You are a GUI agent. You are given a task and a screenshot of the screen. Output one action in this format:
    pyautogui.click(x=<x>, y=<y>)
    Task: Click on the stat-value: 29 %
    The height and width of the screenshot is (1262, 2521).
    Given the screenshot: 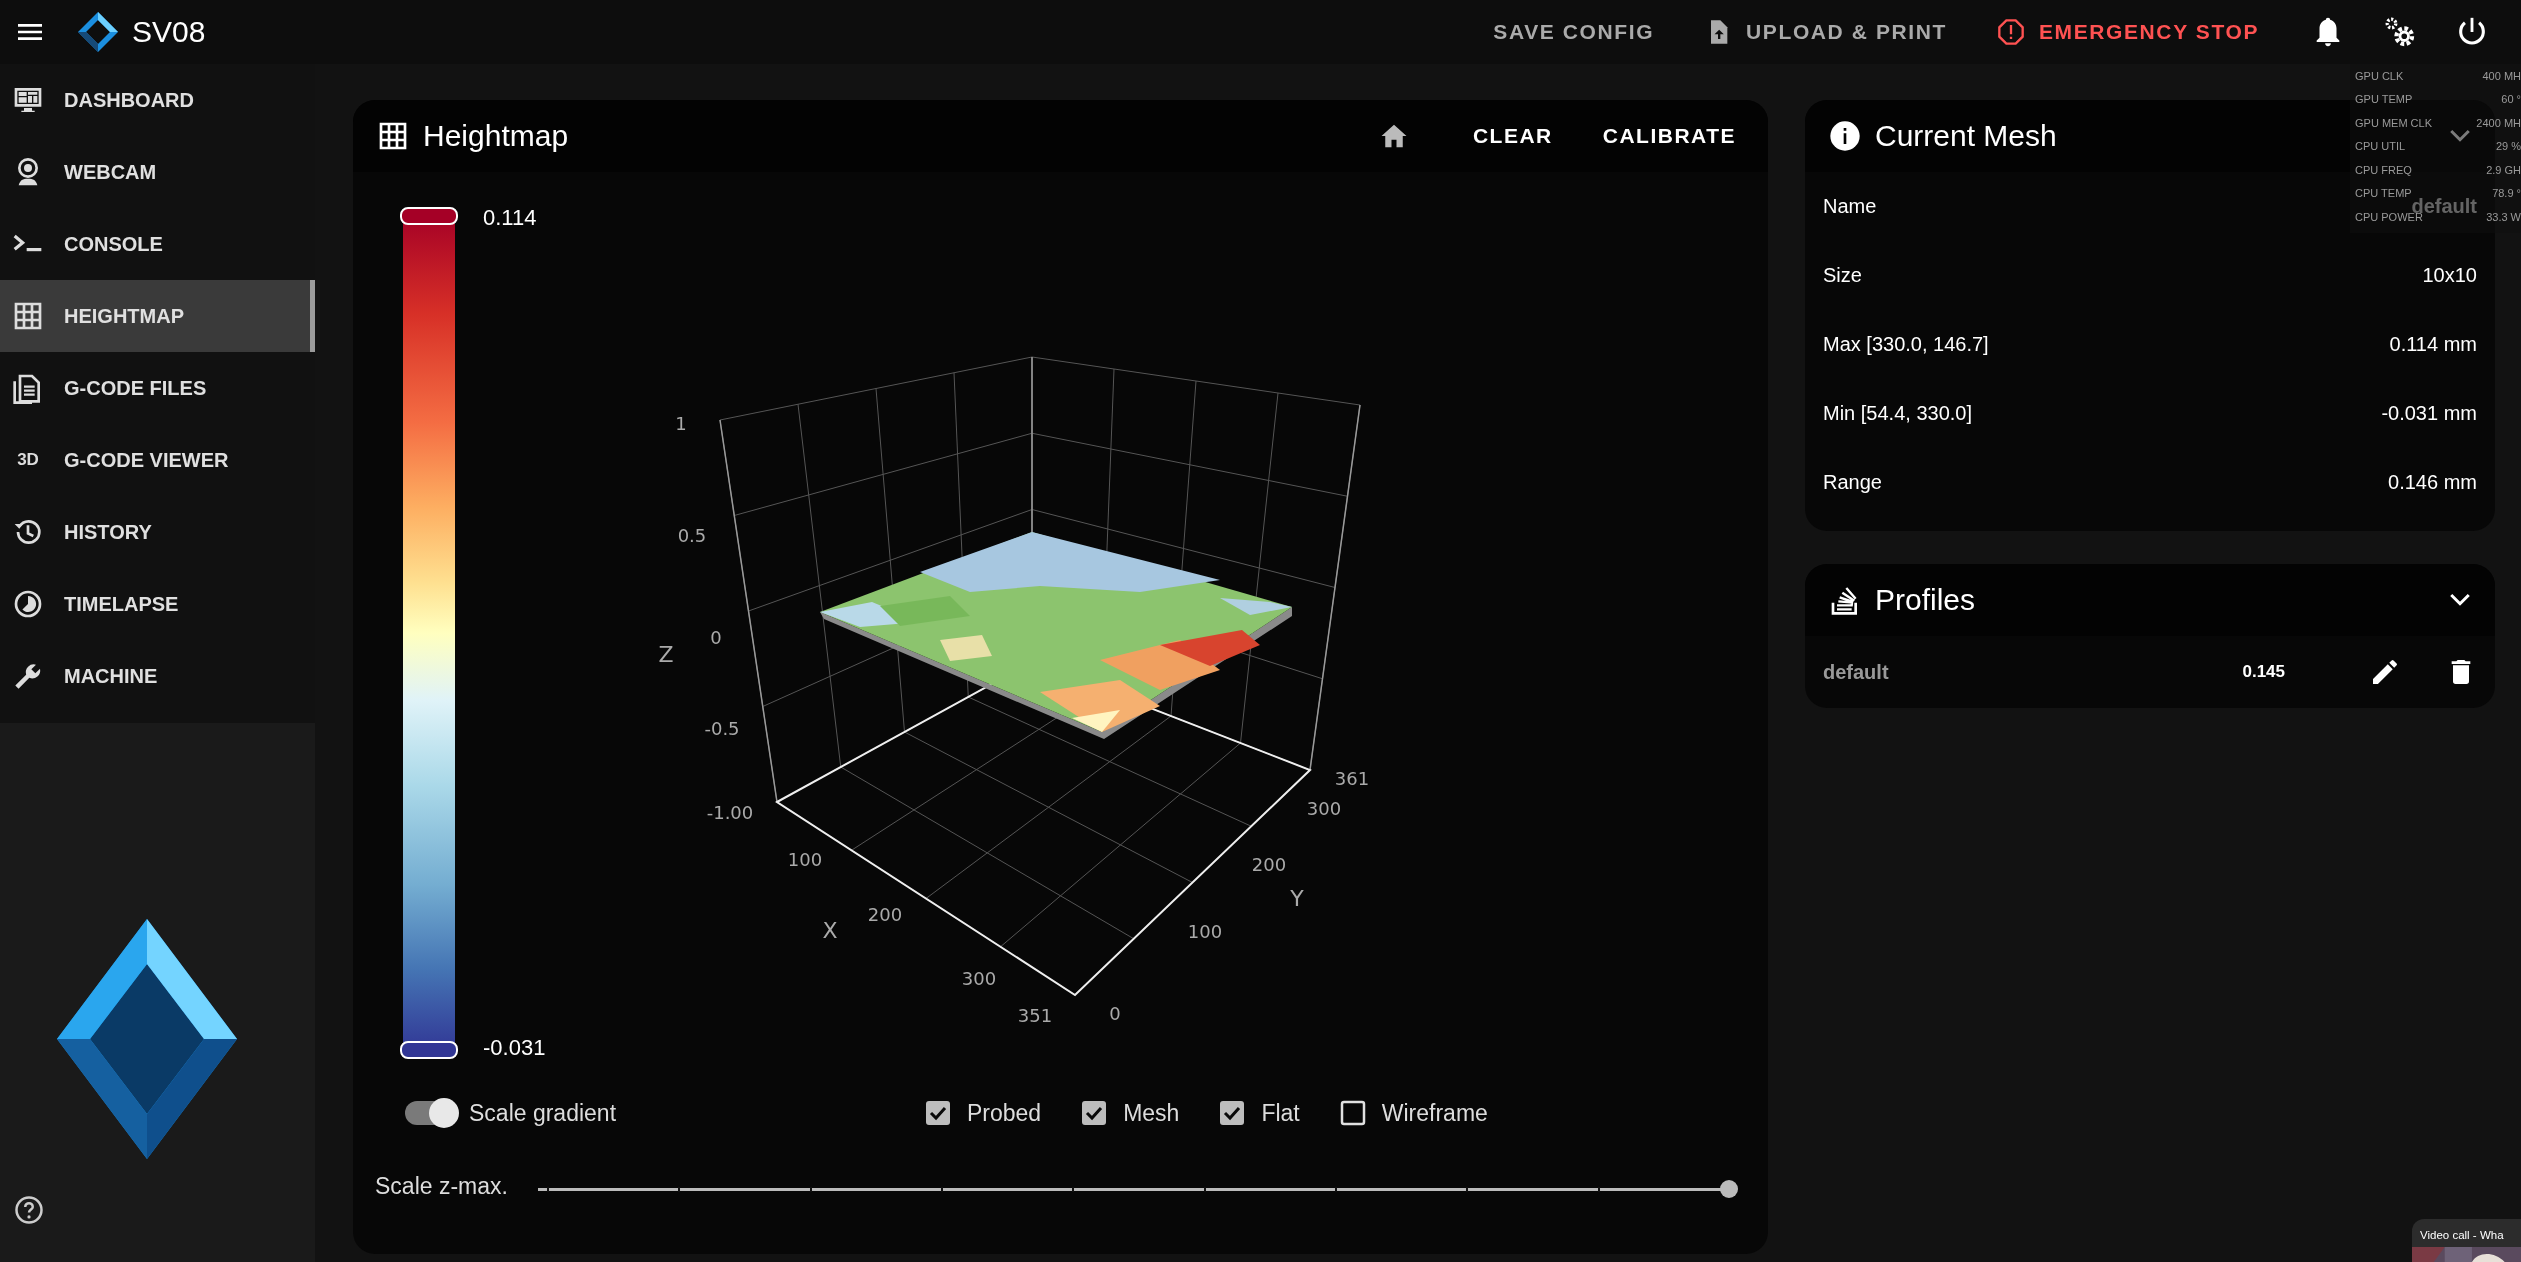 What is the action you would take?
    pyautogui.click(x=2508, y=146)
    